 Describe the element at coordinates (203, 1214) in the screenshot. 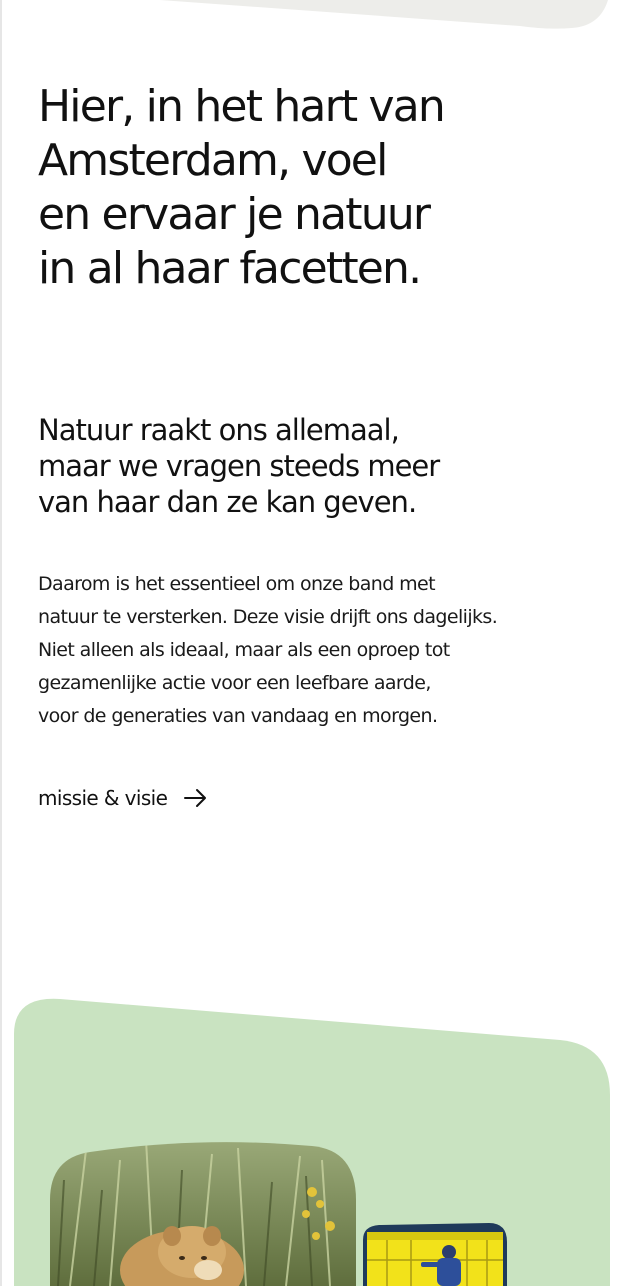

I see `lion-photo` at that location.